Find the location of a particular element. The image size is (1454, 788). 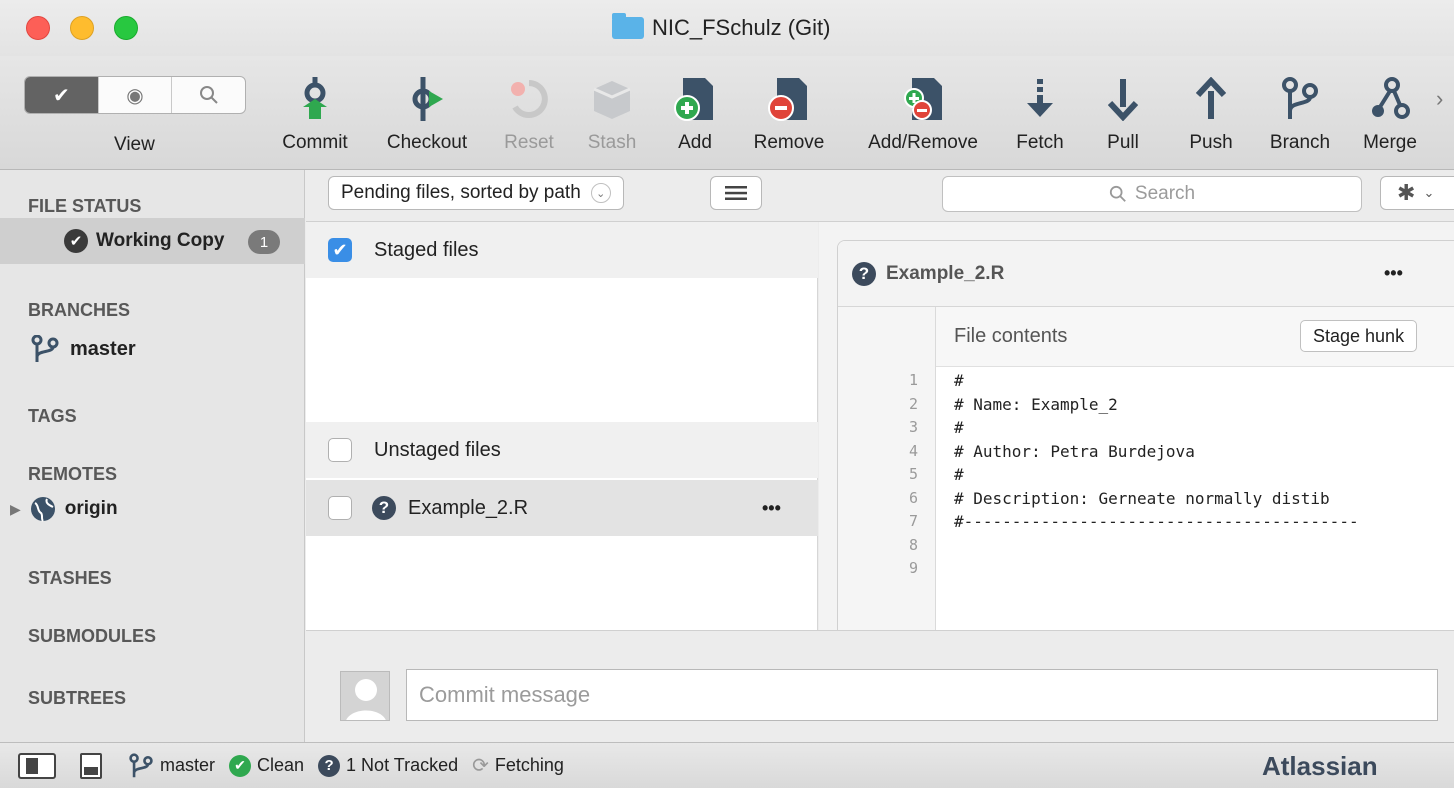

search-icon is located at coordinates (1117, 193).